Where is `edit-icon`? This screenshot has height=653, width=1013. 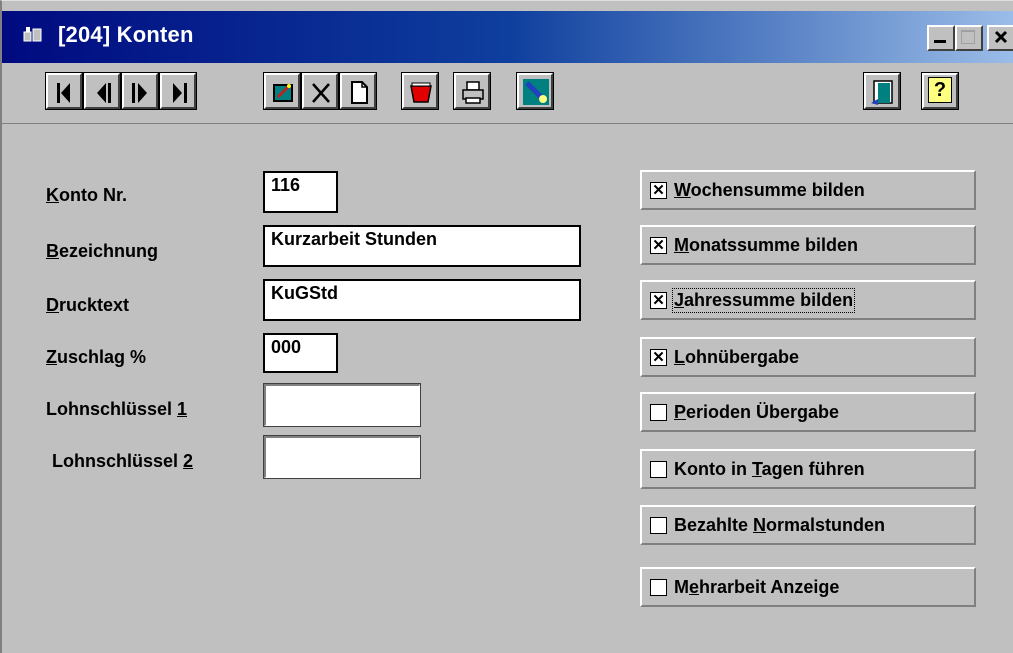 edit-icon is located at coordinates (283, 93).